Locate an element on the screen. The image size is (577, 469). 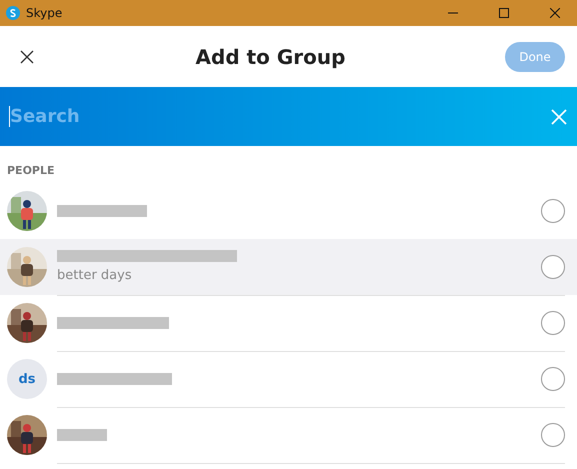
contact-status: better days is located at coordinates (95, 275).